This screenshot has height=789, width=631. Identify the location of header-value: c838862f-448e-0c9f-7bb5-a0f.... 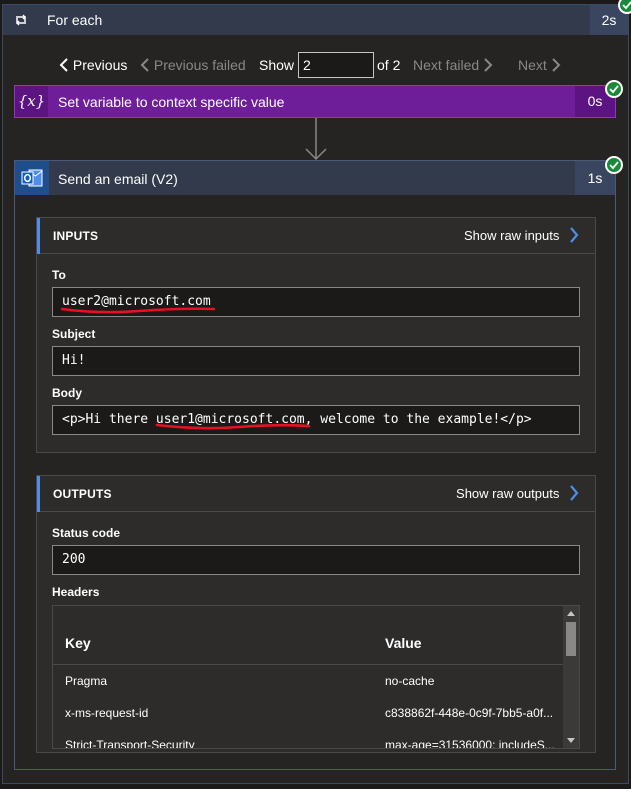
(469, 713).